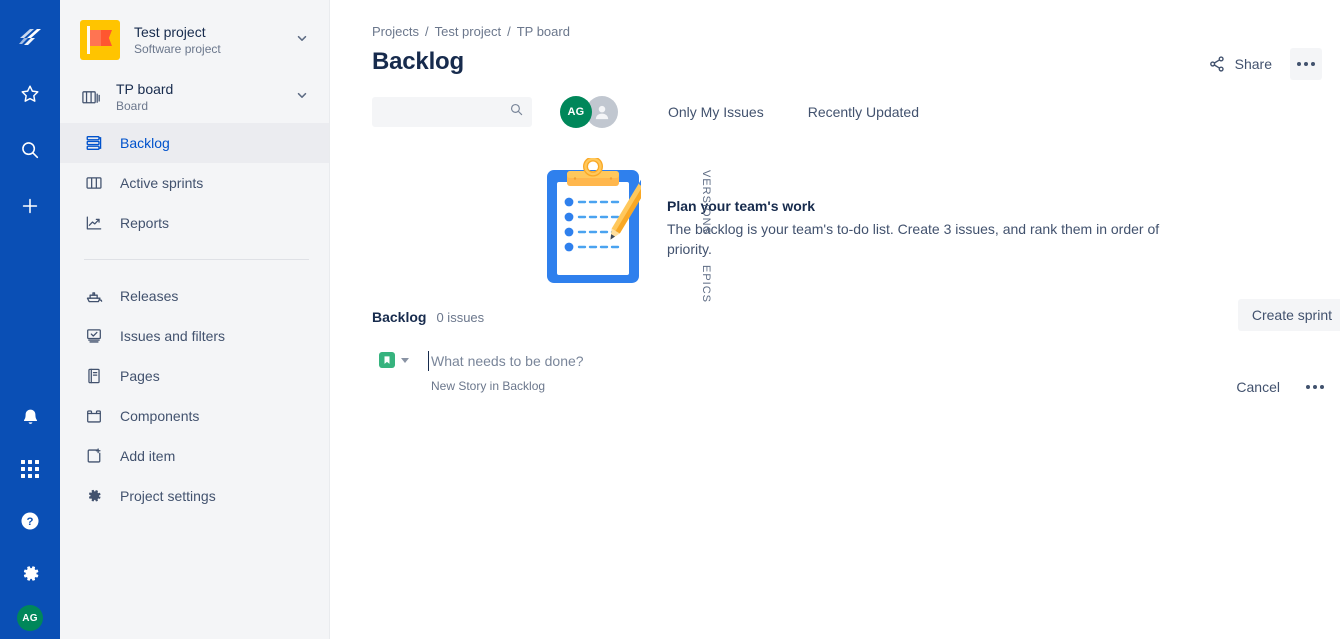  Describe the element at coordinates (488, 386) in the screenshot. I see `new-issue-hint: New Story in Backlog` at that location.